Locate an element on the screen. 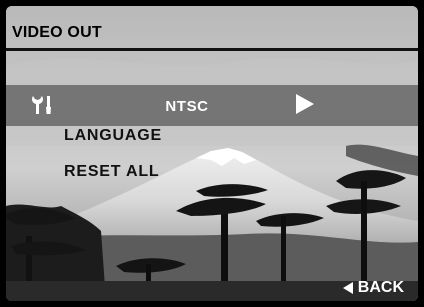 This screenshot has width=424, height=307. menu-item-reset-all: RESET ALL is located at coordinates (112, 172).